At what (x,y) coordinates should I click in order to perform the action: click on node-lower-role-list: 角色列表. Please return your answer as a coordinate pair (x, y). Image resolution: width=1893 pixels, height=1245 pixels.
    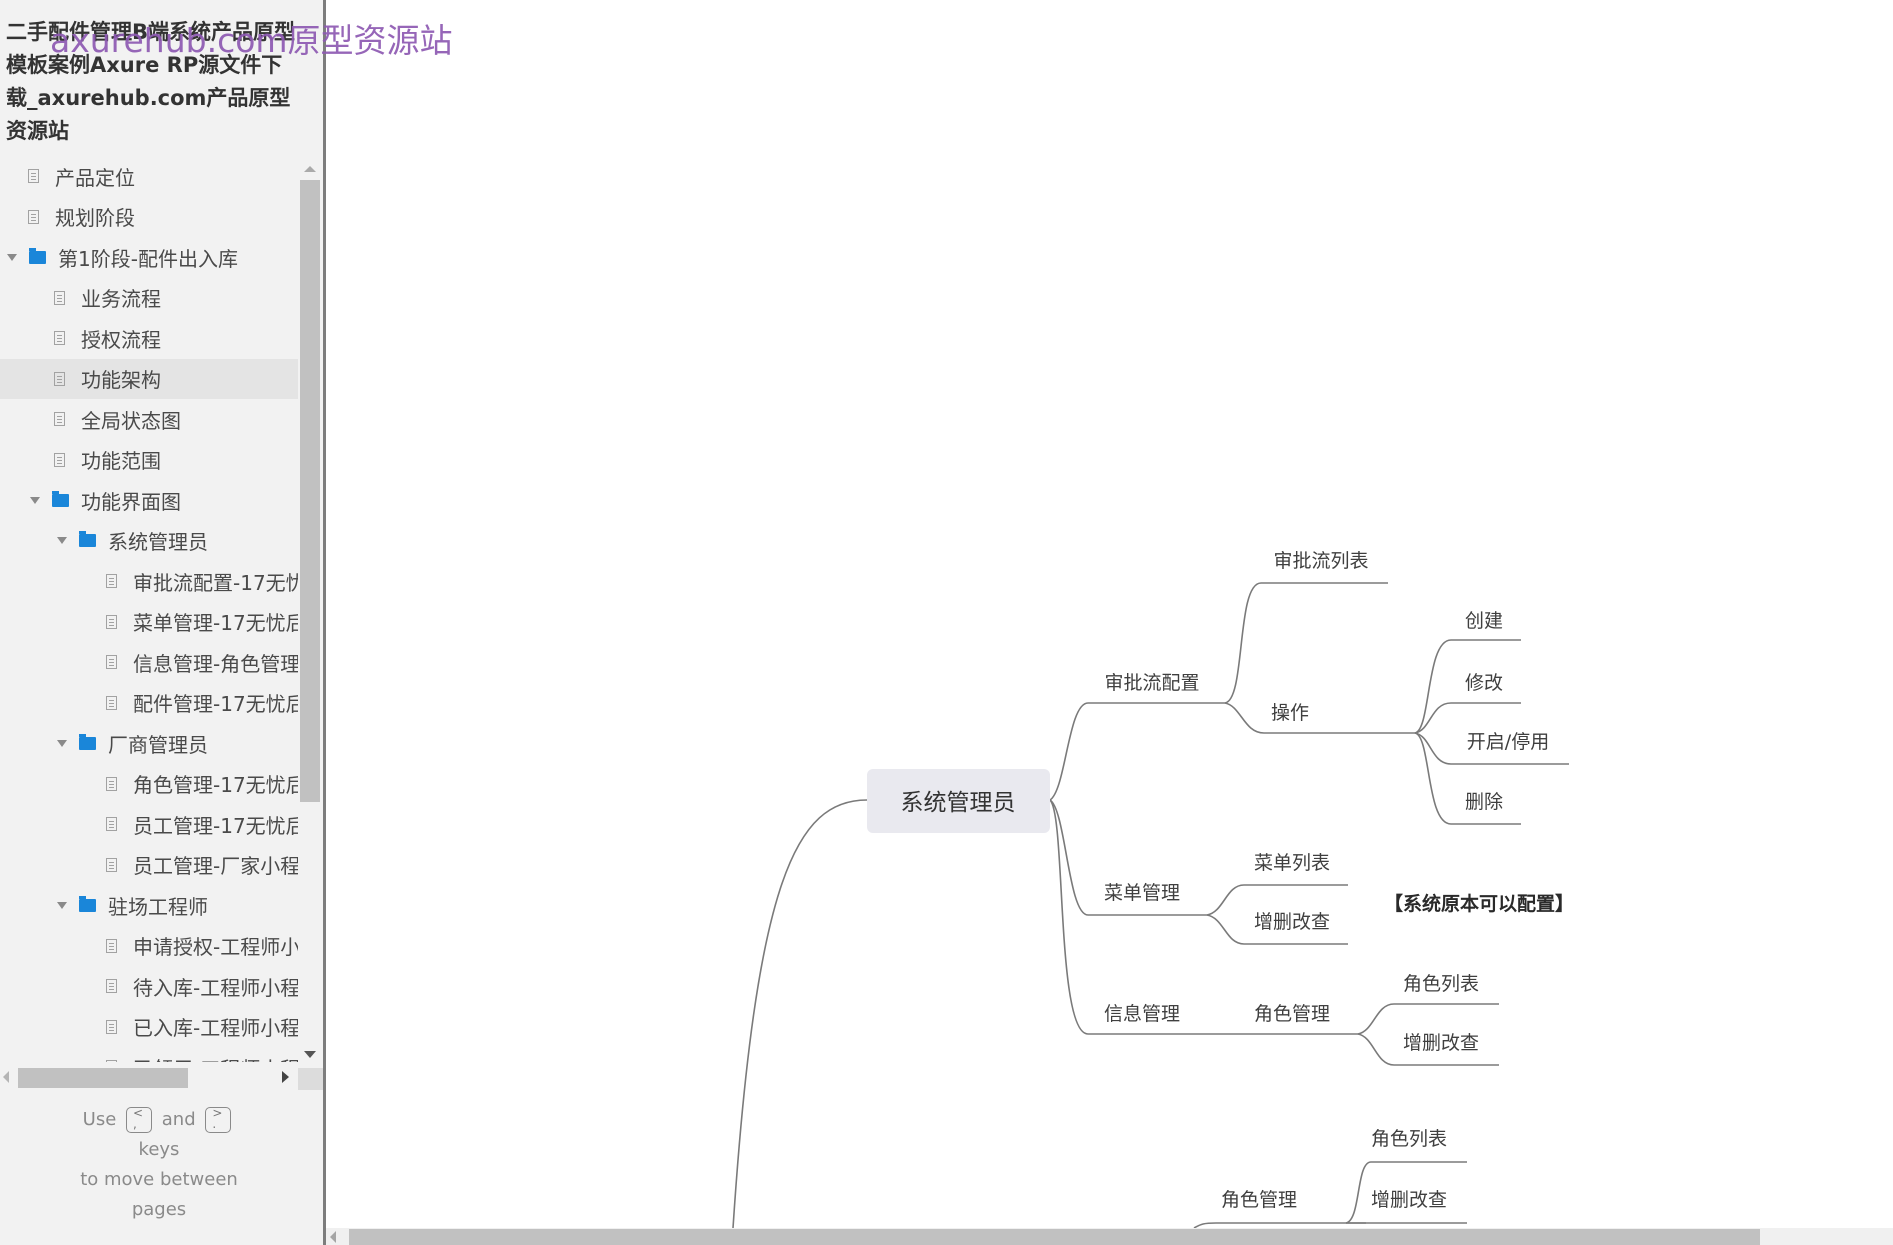
    Looking at the image, I should click on (1409, 1139).